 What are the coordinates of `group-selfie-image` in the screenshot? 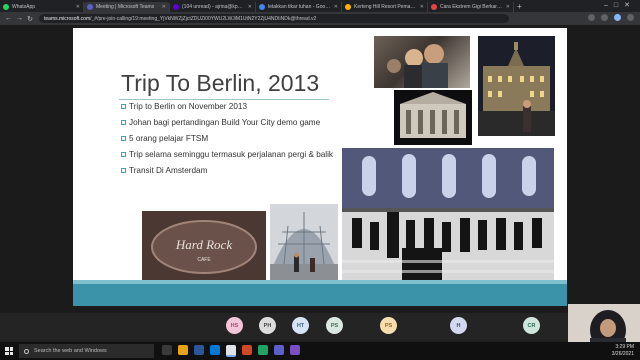 It's located at (417, 66).